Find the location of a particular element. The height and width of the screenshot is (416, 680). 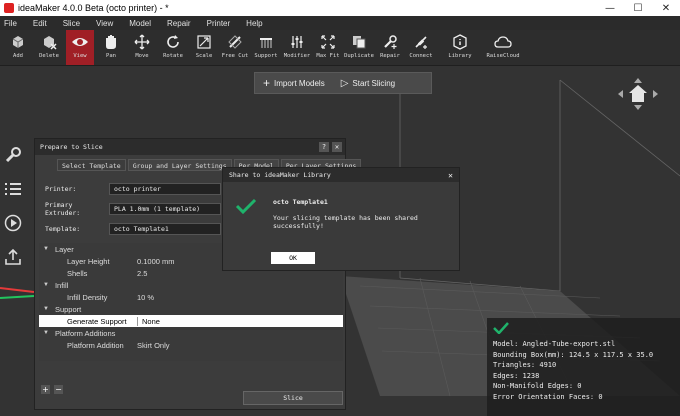

support-icon is located at coordinates (266, 42).